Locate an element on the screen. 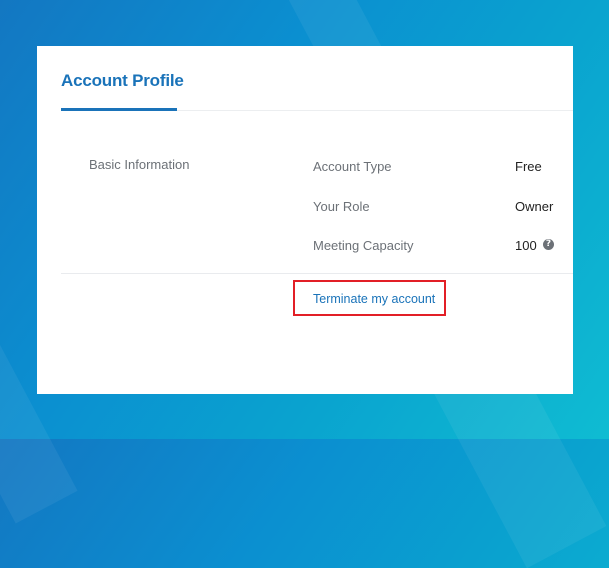 The height and width of the screenshot is (568, 609). meeting-capacity-label: Meeting Capacity is located at coordinates (363, 245).